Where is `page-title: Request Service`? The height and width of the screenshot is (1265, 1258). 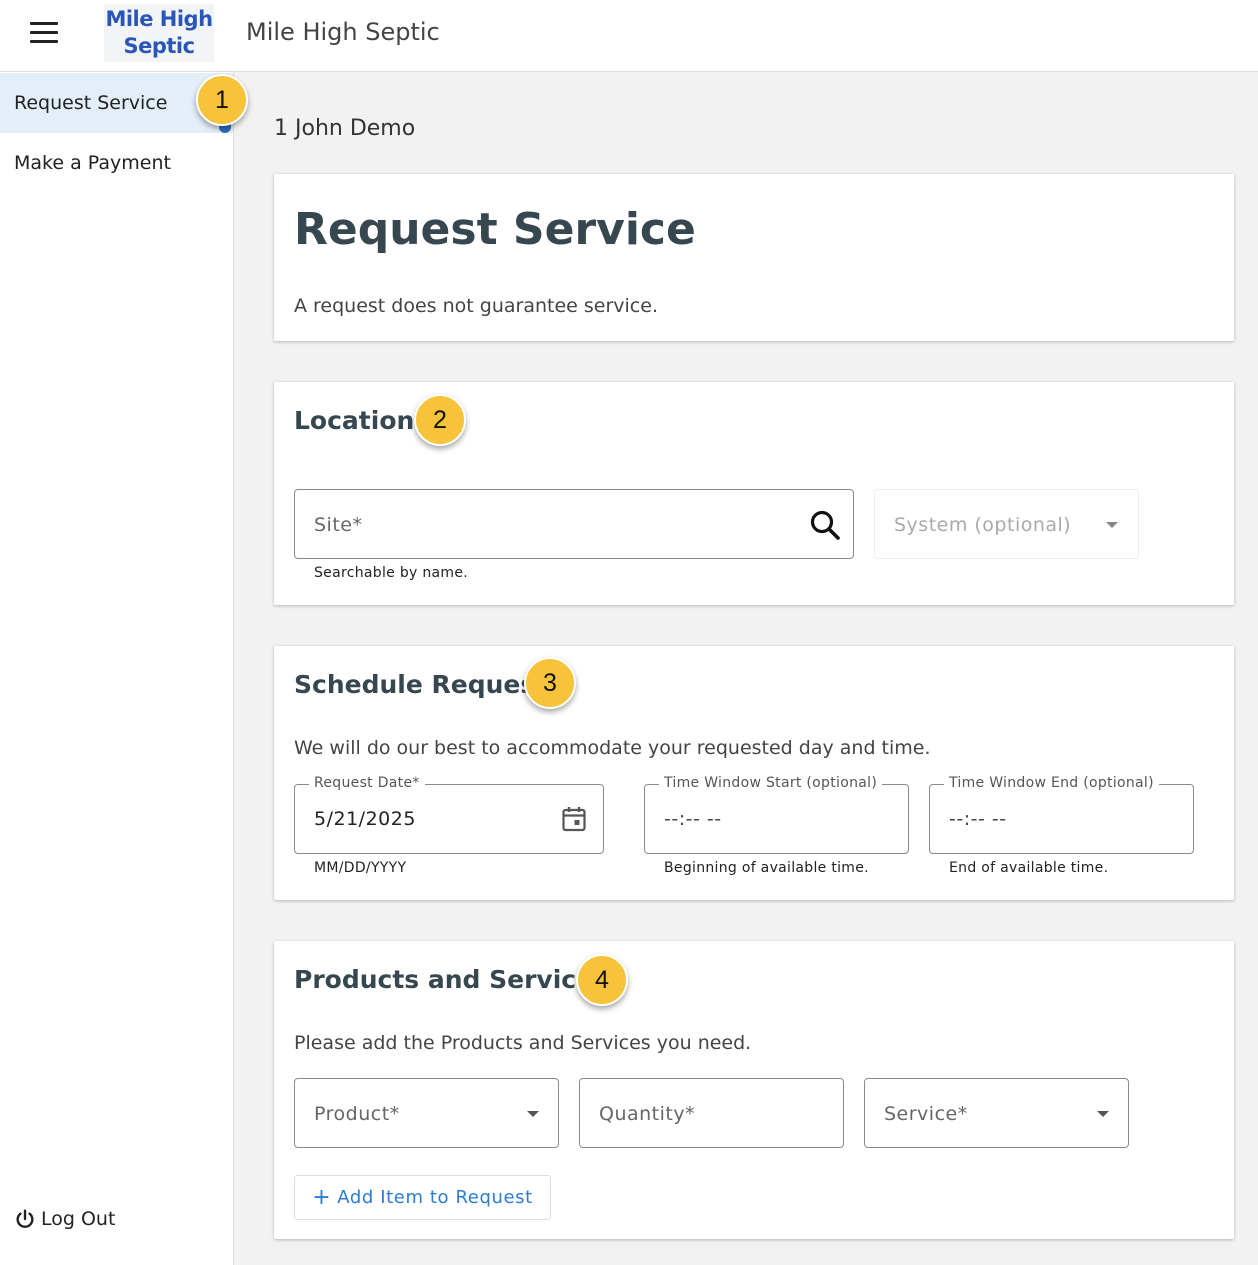
page-title: Request Service is located at coordinates (495, 229).